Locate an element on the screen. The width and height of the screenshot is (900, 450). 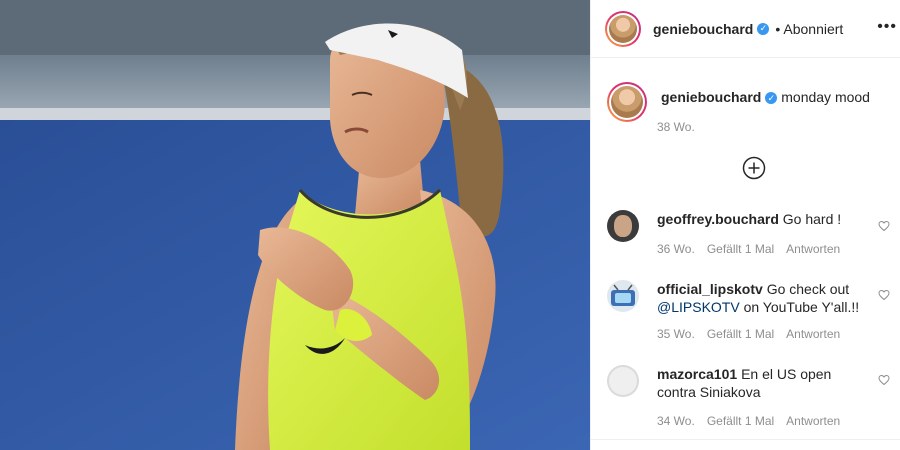
comment-mention-link: @LIPSKOTV is located at coordinates (698, 307).